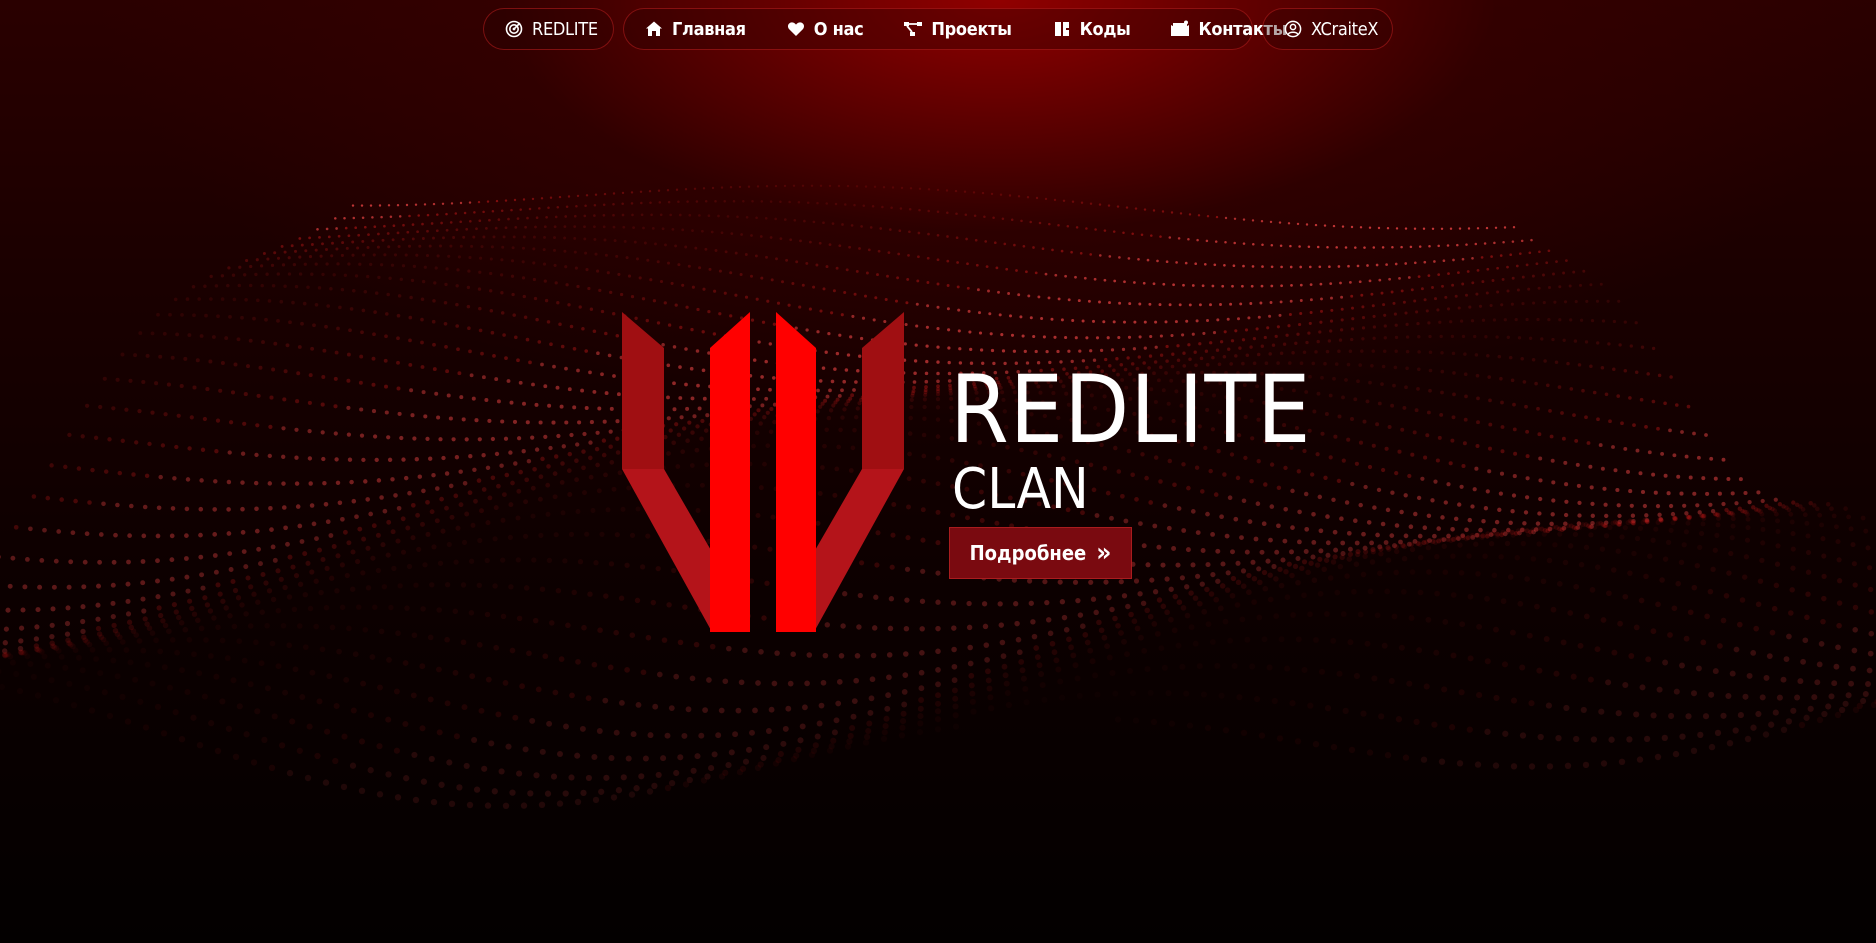 This screenshot has height=943, width=1876. I want to click on code-icon, so click(1062, 29).